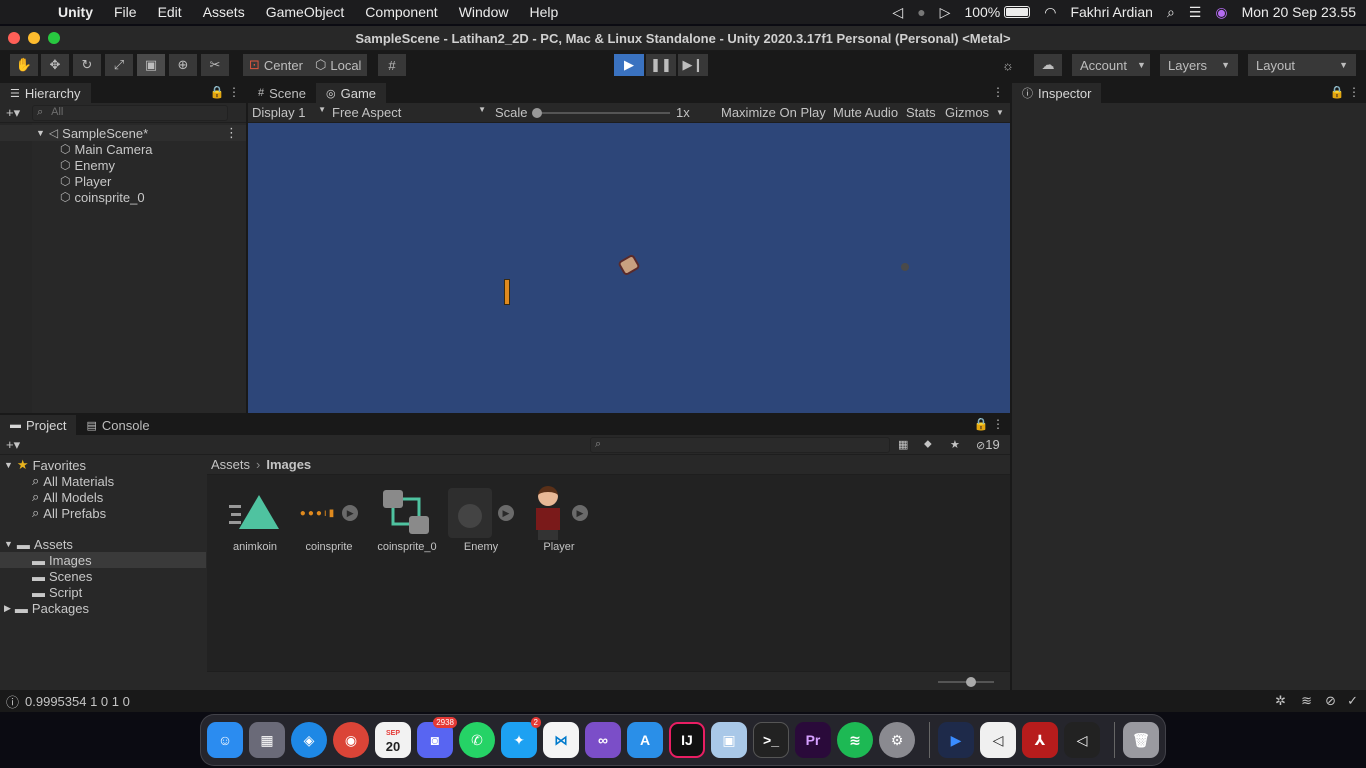 The width and height of the screenshot is (1366, 768). I want to click on move-tool-icon: ✥, so click(55, 65).